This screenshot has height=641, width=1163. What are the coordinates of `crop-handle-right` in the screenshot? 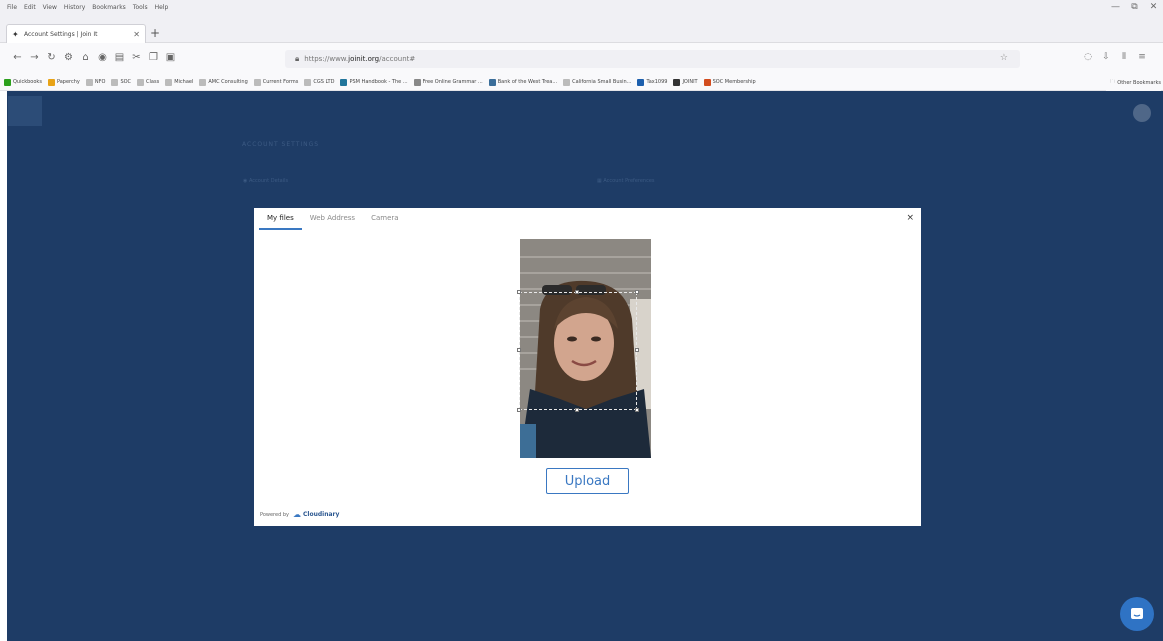 It's located at (637, 350).